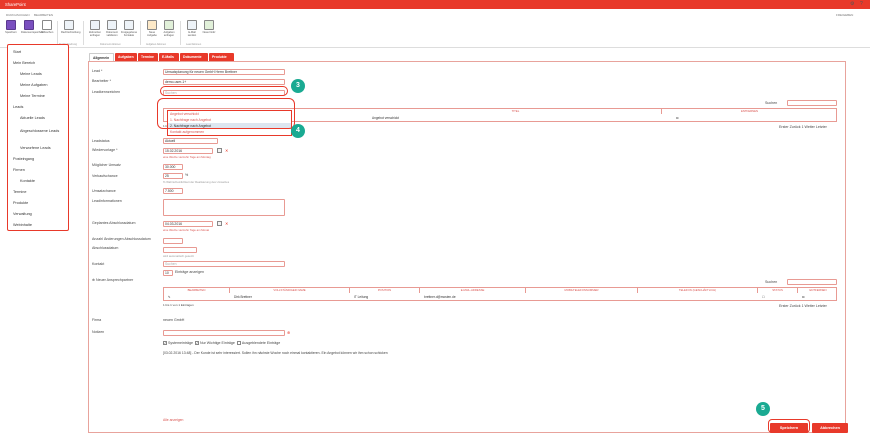 This screenshot has height=433, width=870. Describe the element at coordinates (95, 31) in the screenshot. I see `ribbon-button-time-request: Zeitnutzen anfragen` at that location.